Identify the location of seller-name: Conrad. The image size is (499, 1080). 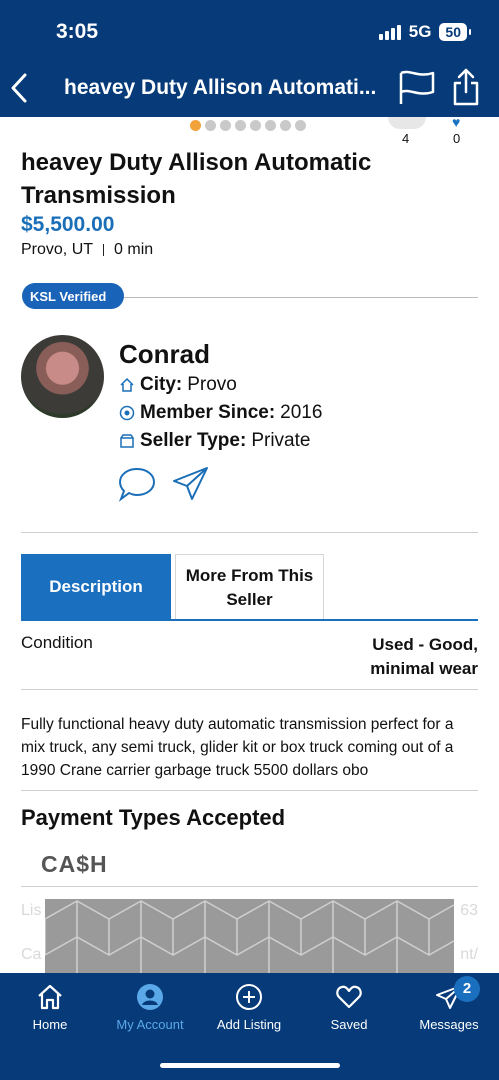
(164, 354).